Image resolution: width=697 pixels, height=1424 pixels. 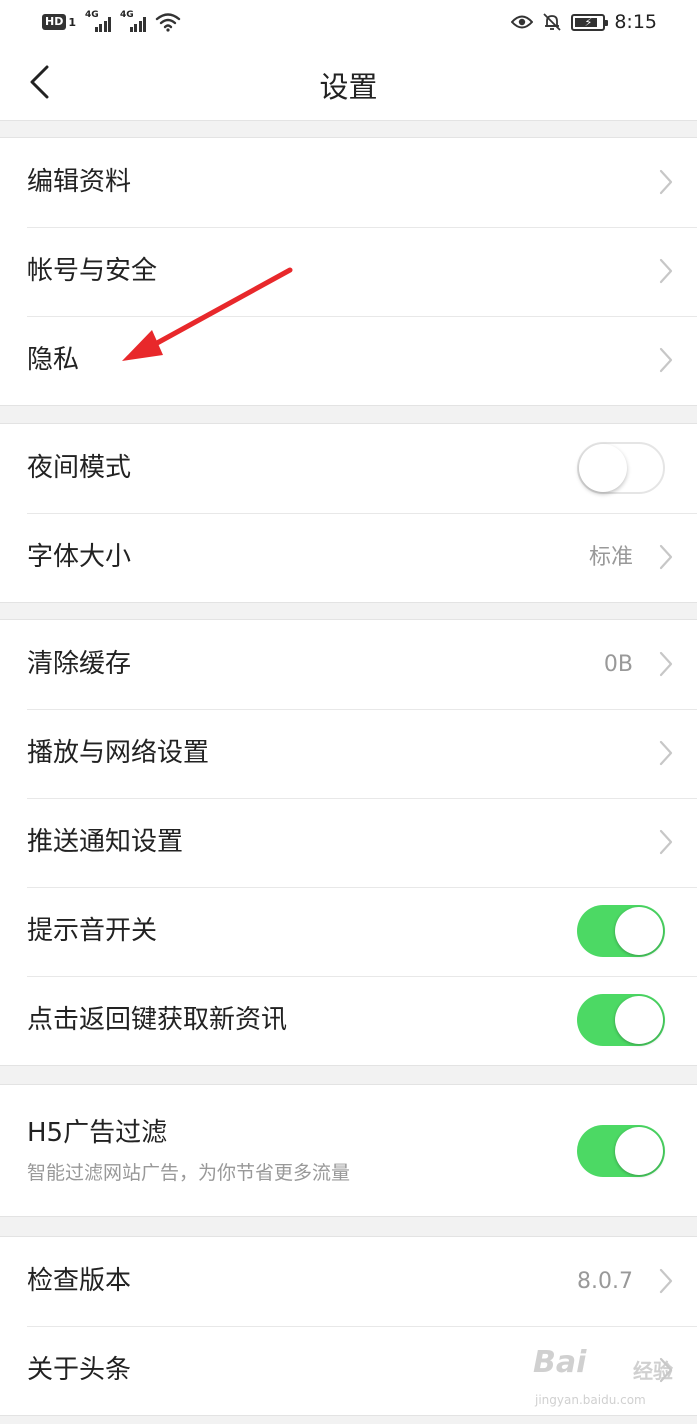 What do you see at coordinates (590, 22) in the screenshot?
I see `battery-icon: ⚡` at bounding box center [590, 22].